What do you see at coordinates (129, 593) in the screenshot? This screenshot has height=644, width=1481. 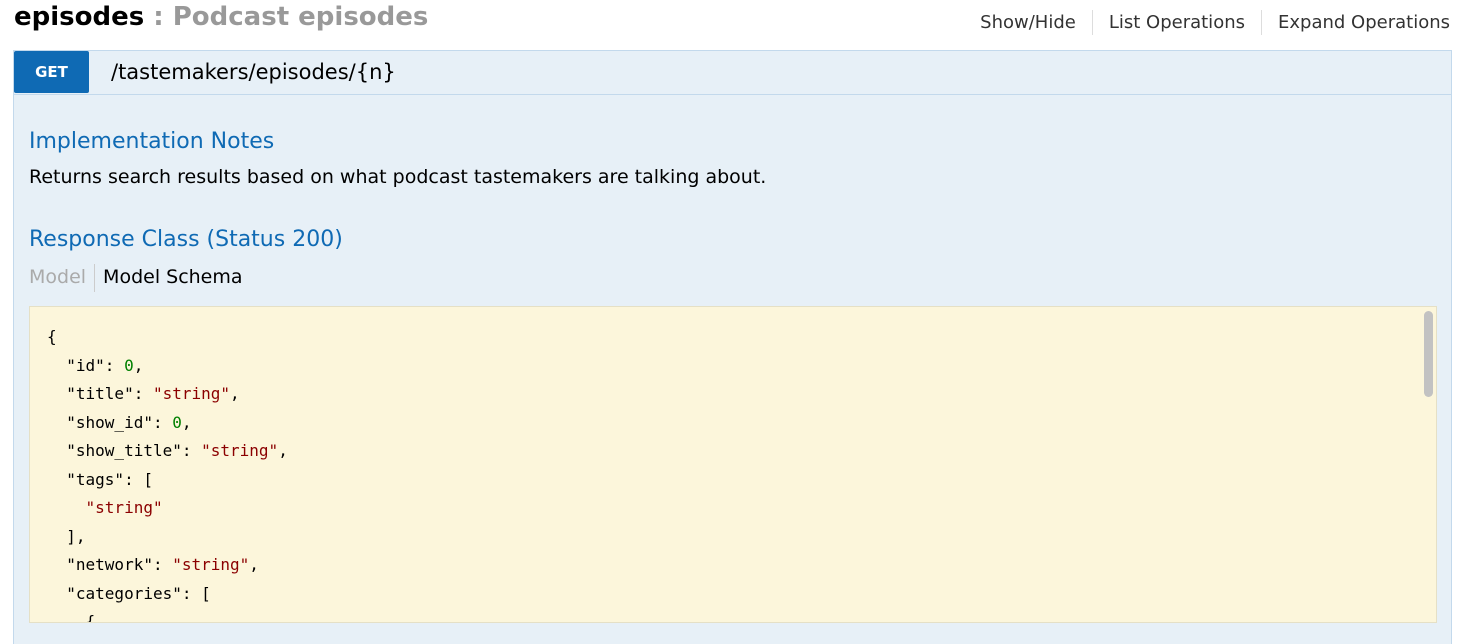 I see `schema-token: "categories": [` at bounding box center [129, 593].